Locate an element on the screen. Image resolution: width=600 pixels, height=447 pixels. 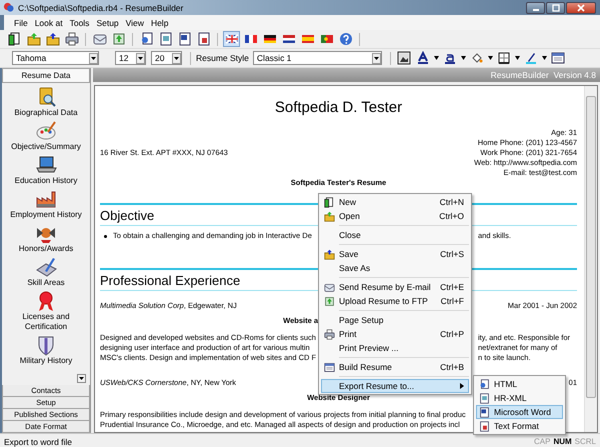
menu-item: Print Ctrl+P is located at coordinates (395, 334).